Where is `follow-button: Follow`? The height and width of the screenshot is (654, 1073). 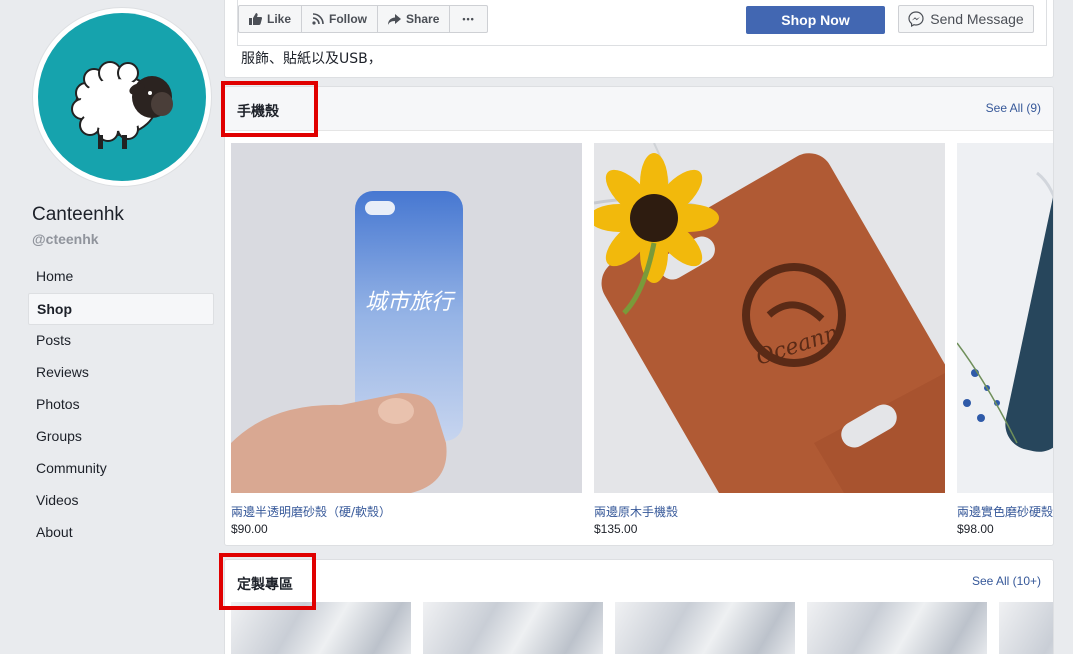 follow-button: Follow is located at coordinates (340, 19).